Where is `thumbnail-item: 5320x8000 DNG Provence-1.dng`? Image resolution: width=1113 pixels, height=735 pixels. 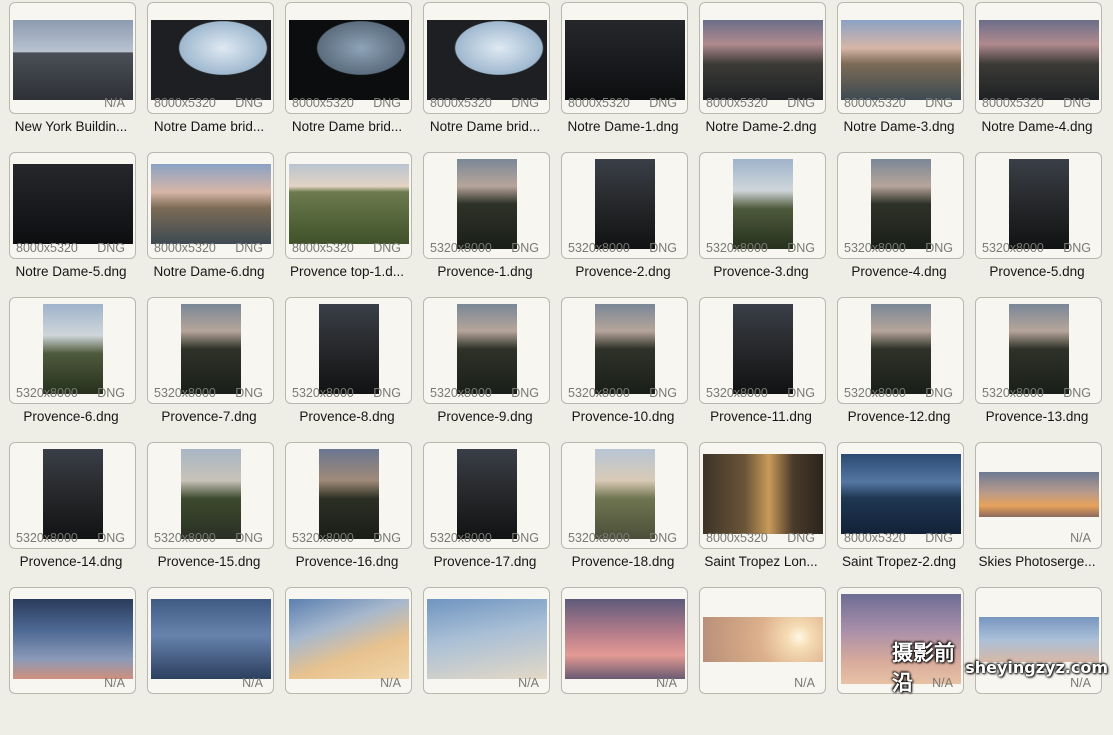
thumbnail-item: 5320x8000 DNG Provence-1.dng is located at coordinates (483, 226).